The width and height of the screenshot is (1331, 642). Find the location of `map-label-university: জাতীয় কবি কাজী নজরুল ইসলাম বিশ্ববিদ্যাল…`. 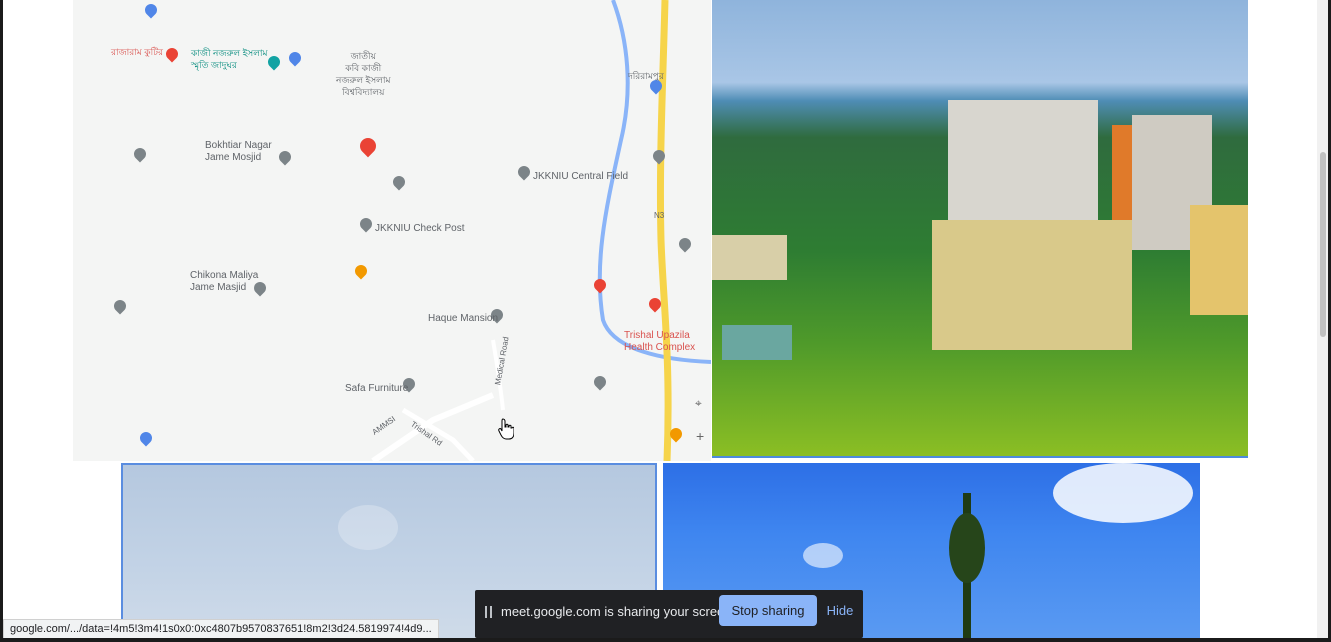

map-label-university: জাতীয় কবি কাজী নজরুল ইসলাম বিশ্ববিদ্যাল… is located at coordinates (363, 74).